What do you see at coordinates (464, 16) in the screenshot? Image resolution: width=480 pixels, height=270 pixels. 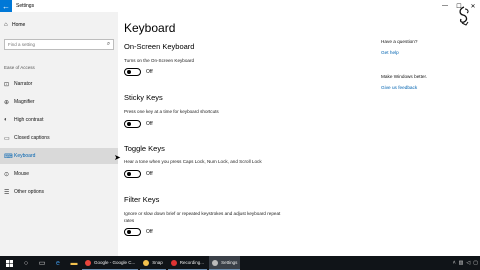 I see `dragon-logo-icon` at bounding box center [464, 16].